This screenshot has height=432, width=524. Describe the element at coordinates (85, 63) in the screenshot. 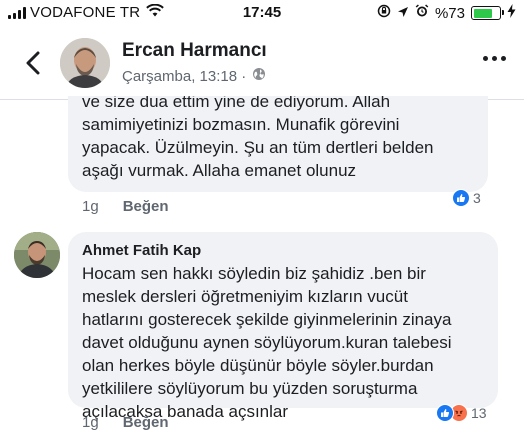

I see `author-avatar` at that location.